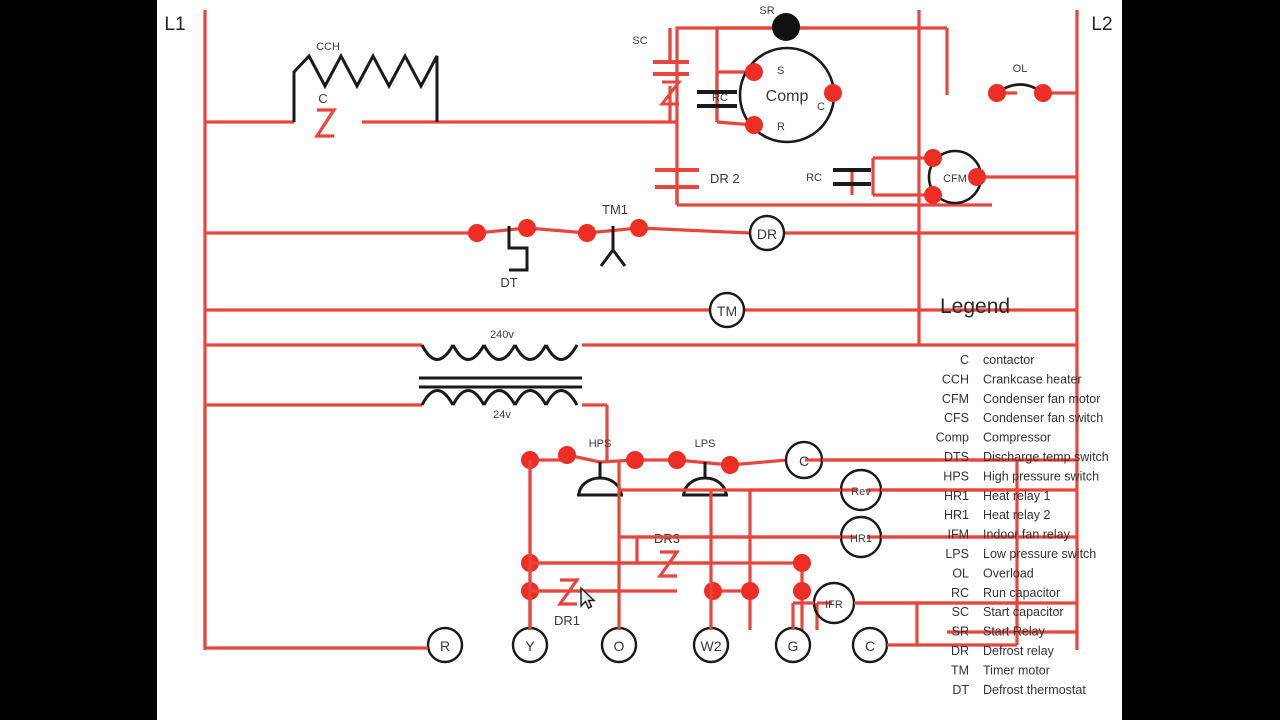  I want to click on dot-dt-right, so click(527, 228).